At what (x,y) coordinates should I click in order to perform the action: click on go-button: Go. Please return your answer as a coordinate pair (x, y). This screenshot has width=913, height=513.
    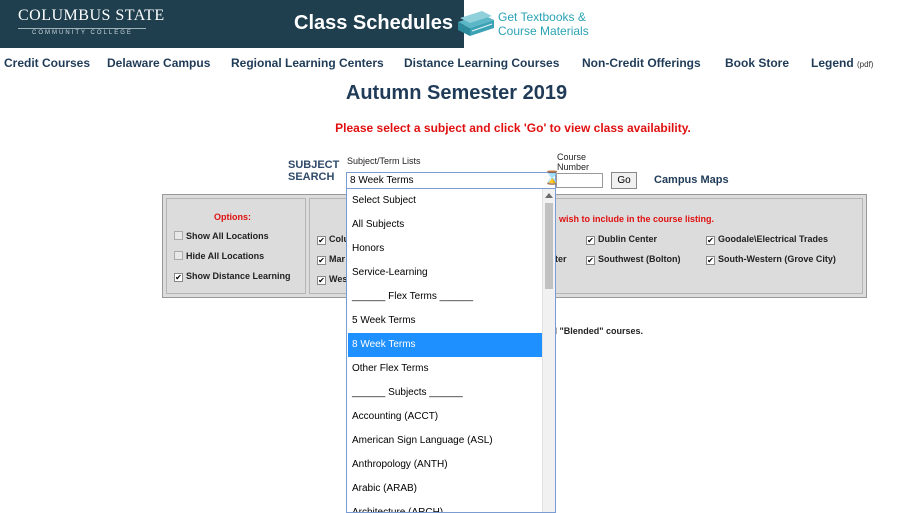
    Looking at the image, I should click on (624, 180).